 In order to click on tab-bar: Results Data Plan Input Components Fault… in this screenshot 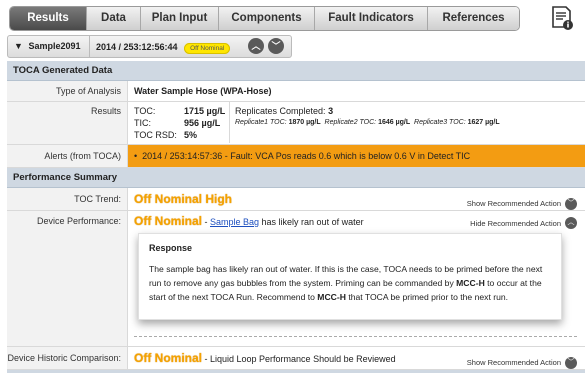, I will do `click(292, 18)`.